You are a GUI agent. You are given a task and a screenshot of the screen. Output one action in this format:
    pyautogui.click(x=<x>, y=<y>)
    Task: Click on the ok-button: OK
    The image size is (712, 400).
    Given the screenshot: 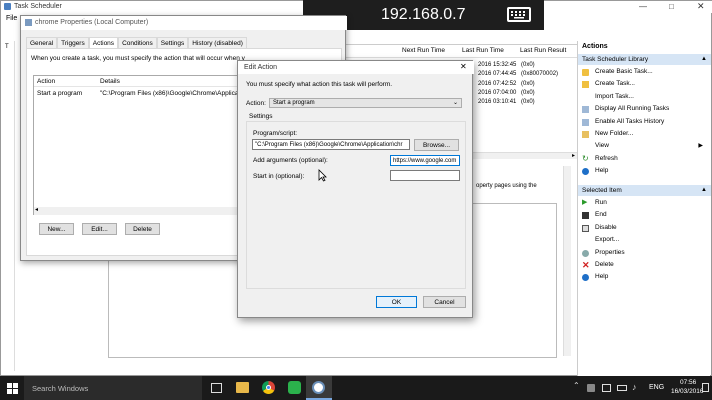 What is the action you would take?
    pyautogui.click(x=396, y=302)
    